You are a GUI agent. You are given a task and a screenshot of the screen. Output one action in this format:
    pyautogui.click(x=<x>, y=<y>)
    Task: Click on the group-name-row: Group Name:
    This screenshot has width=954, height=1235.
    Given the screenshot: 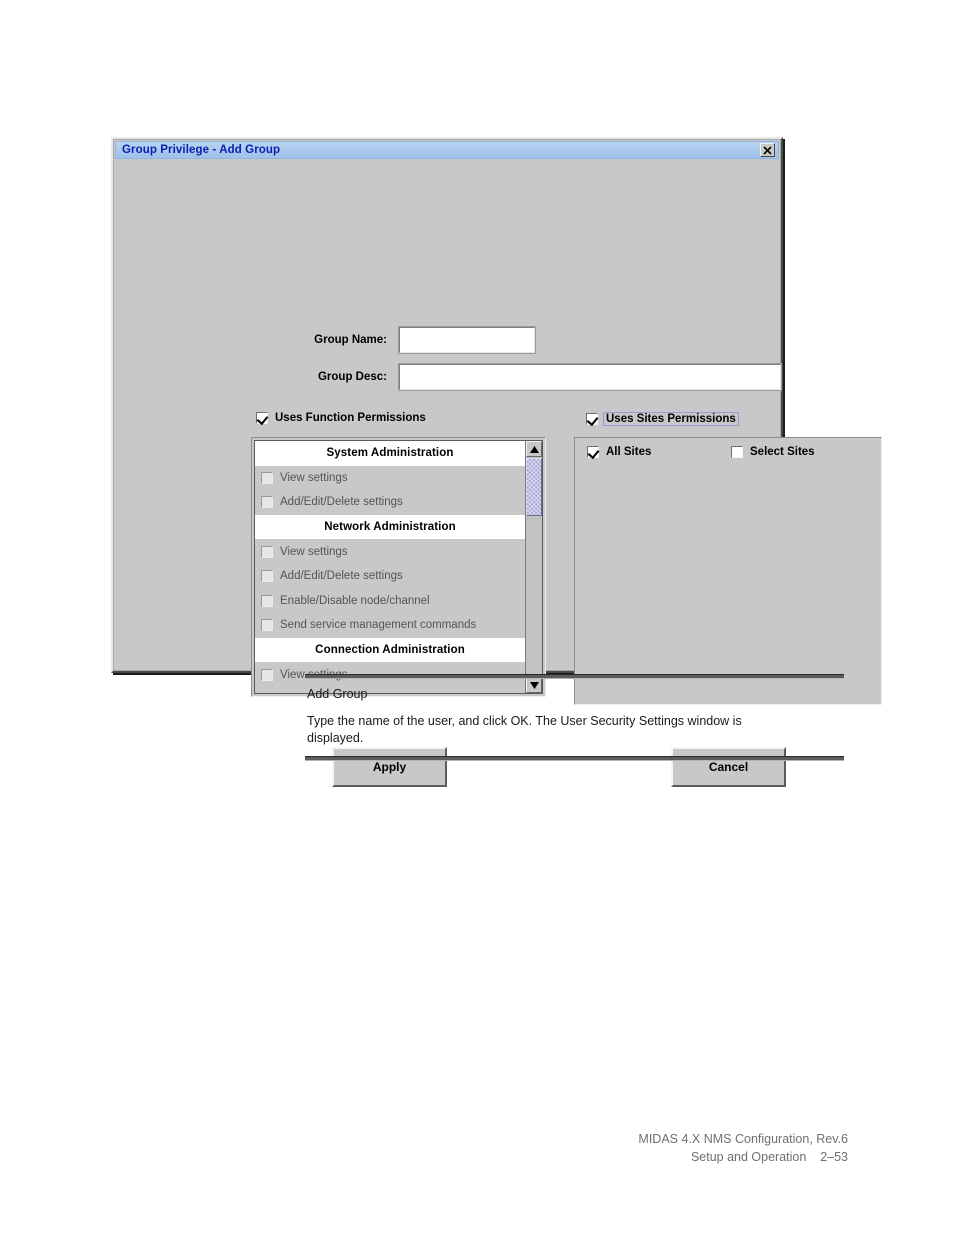 What is the action you would take?
    pyautogui.click(x=419, y=340)
    